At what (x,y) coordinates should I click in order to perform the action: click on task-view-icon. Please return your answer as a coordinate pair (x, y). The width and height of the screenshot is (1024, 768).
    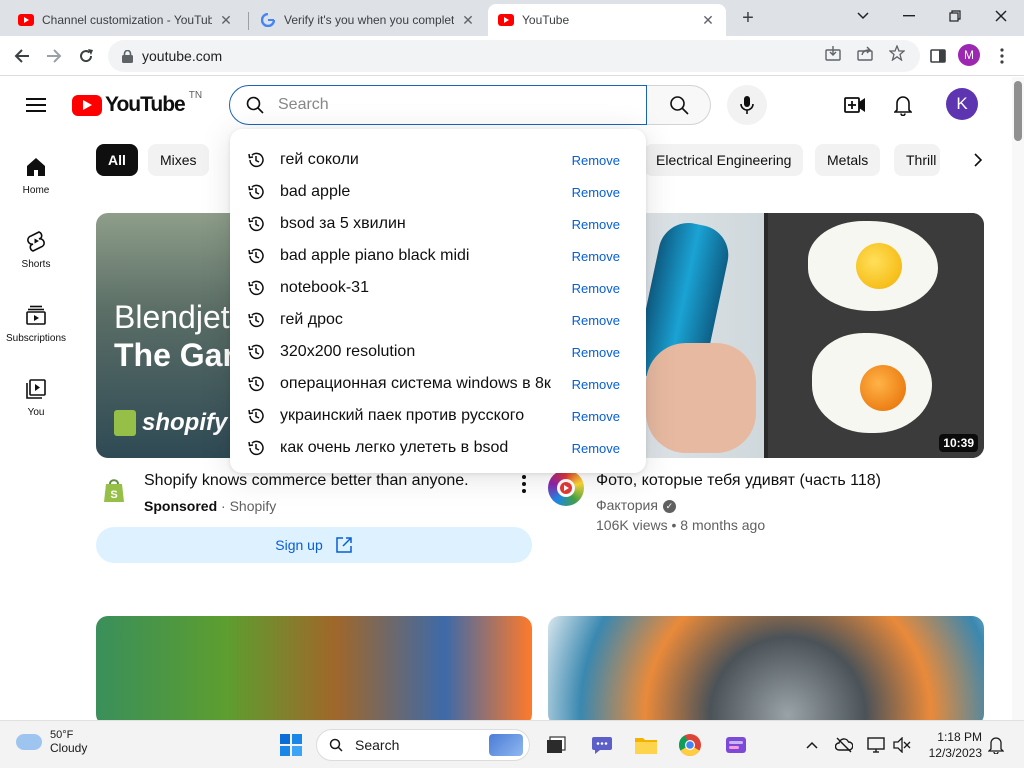
    Looking at the image, I should click on (556, 745).